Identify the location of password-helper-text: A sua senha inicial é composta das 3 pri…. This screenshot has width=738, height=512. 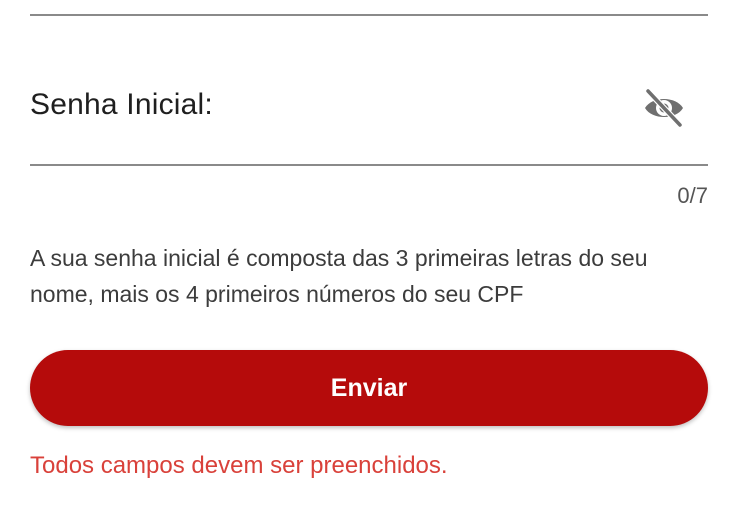
(339, 276).